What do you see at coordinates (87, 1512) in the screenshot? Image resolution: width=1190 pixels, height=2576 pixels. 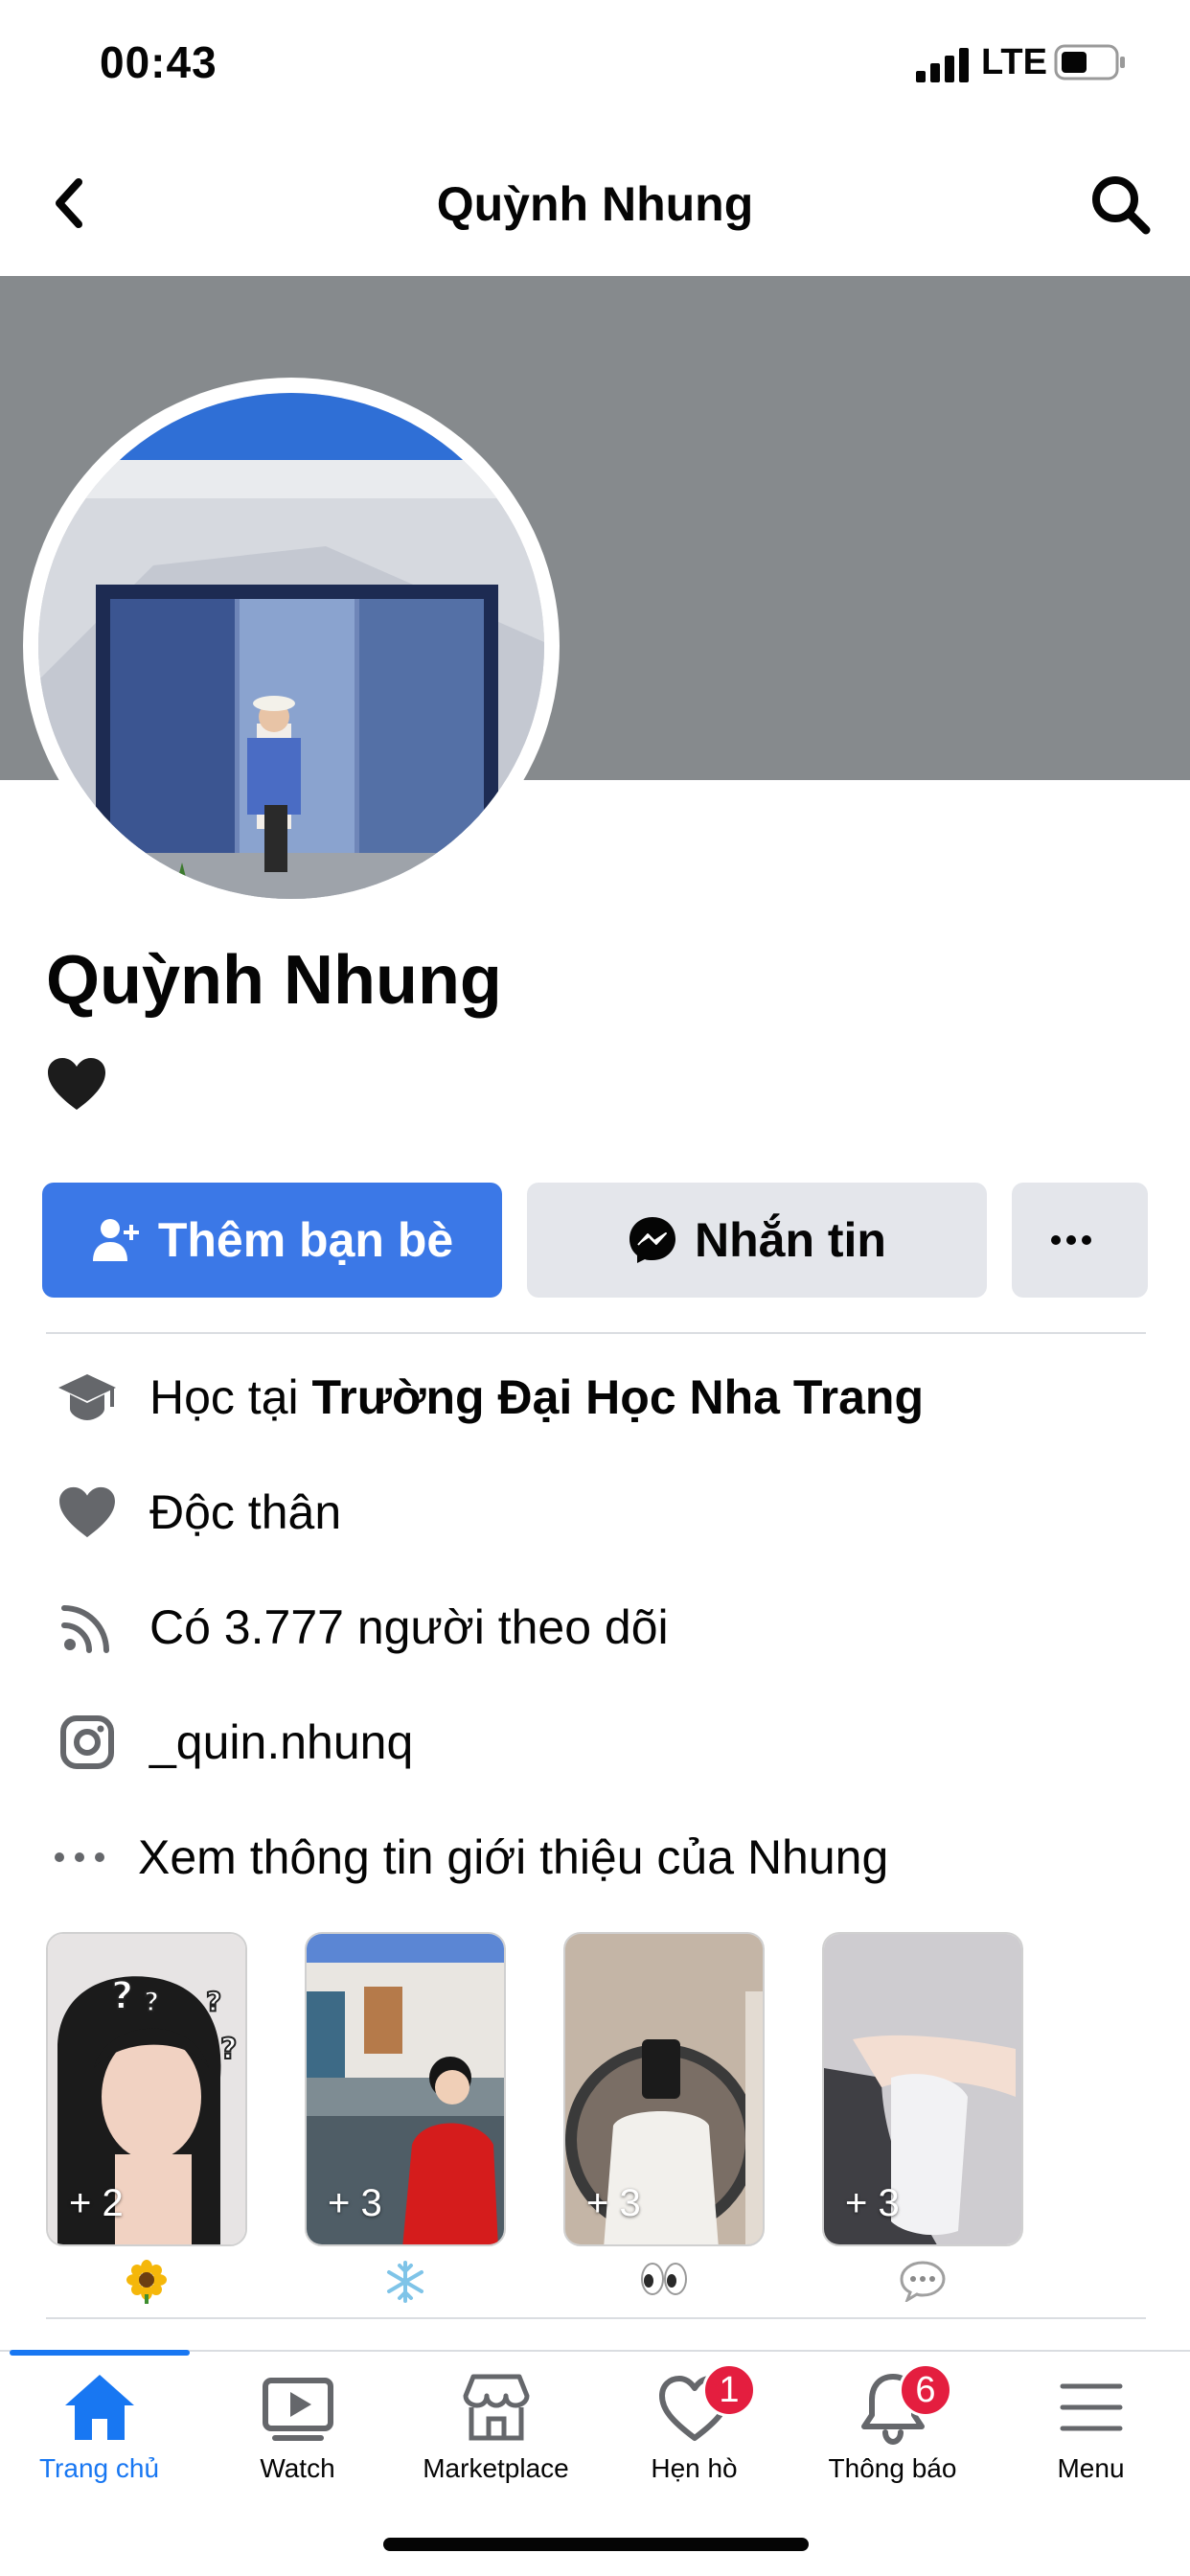 I see `heart-icon` at bounding box center [87, 1512].